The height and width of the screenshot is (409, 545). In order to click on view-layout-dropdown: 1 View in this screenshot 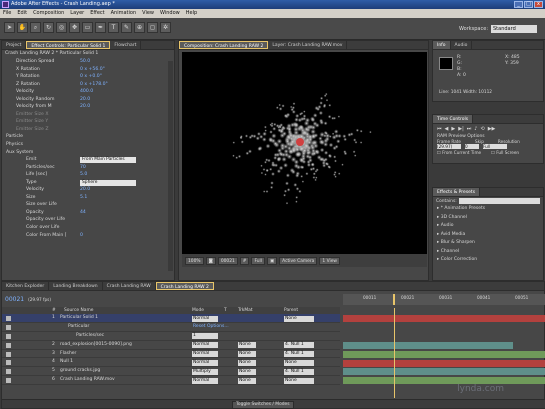, I will do `click(329, 260)`.